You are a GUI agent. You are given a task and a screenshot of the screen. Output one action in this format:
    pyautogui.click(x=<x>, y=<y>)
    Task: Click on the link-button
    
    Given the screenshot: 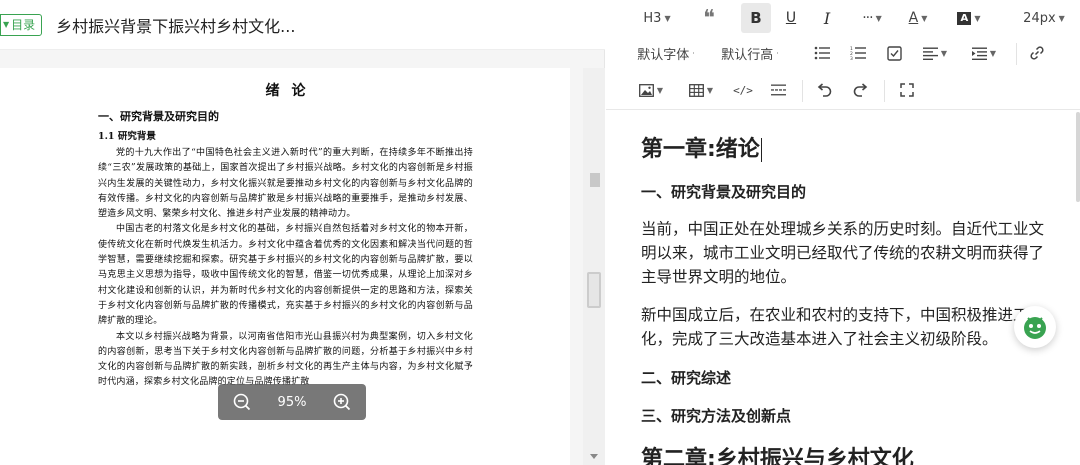 What is the action you would take?
    pyautogui.click(x=1037, y=53)
    